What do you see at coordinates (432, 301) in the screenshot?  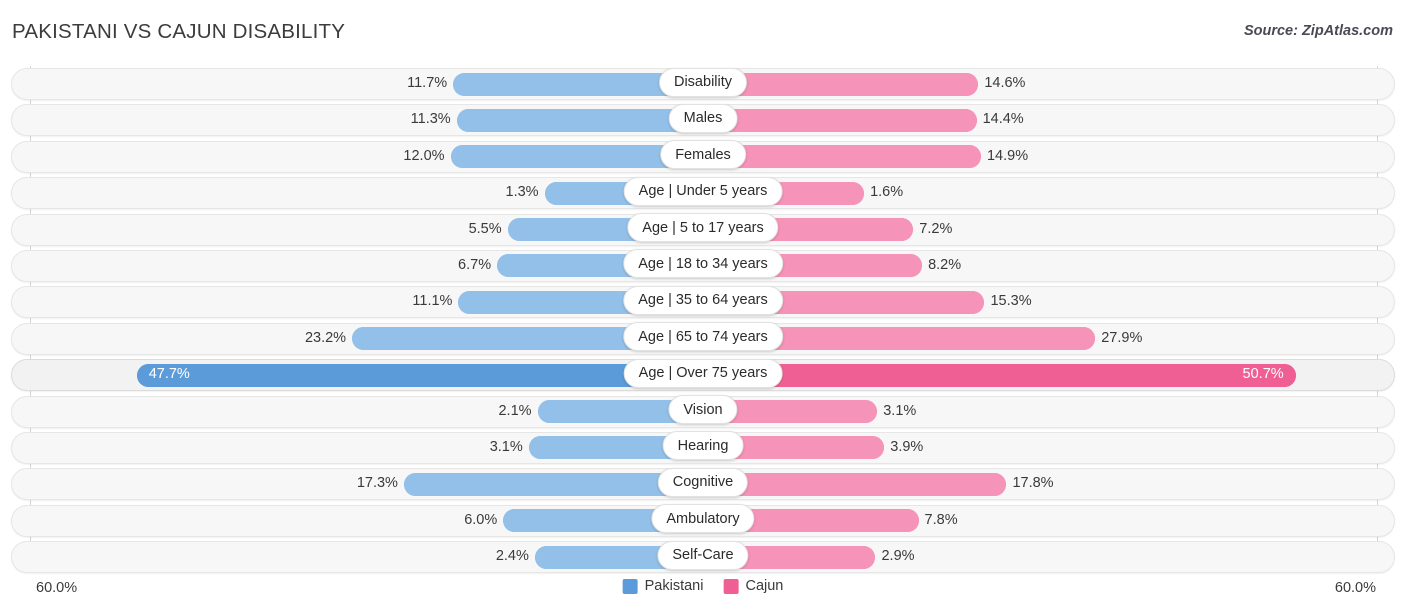 I see `value-label-pakistani: 11.1%` at bounding box center [432, 301].